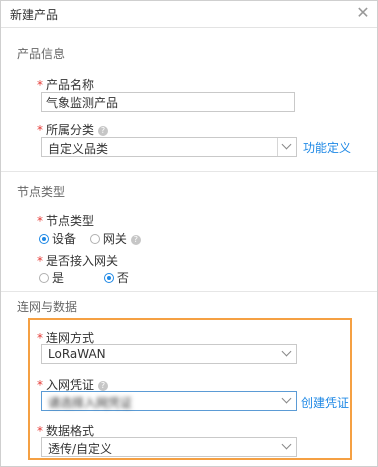  I want to click on network-mode-value: LoRaWAN, so click(77, 354).